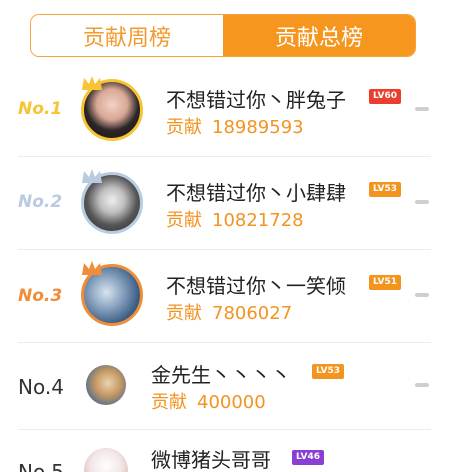 The image size is (453, 472). What do you see at coordinates (231, 402) in the screenshot?
I see `contribution-value: 400000` at bounding box center [231, 402].